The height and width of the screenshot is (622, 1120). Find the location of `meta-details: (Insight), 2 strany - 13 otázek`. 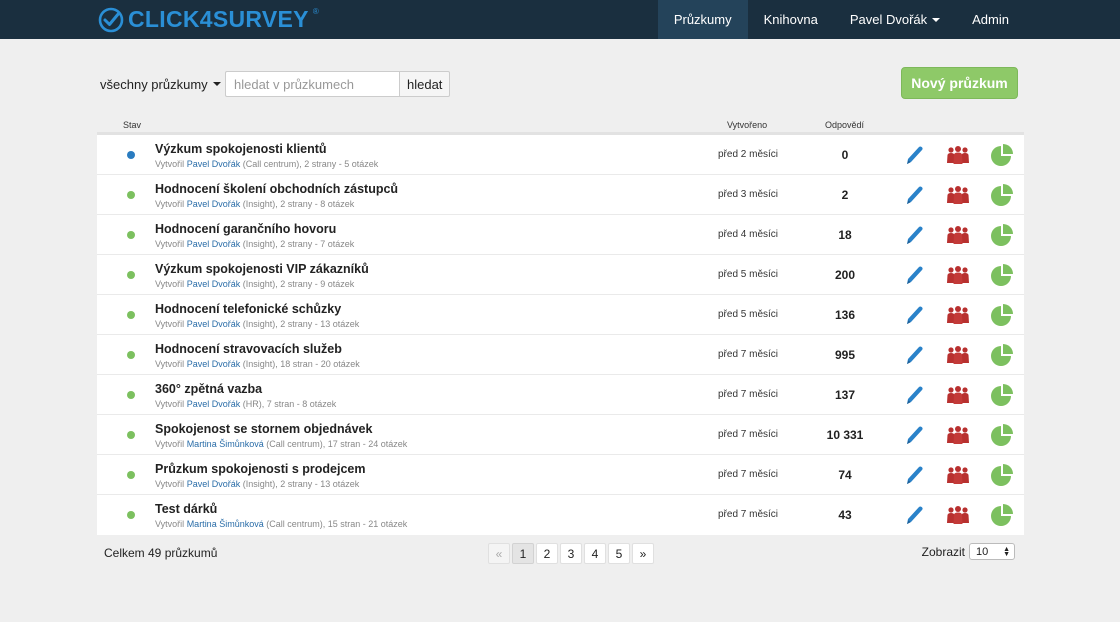

meta-details: (Insight), 2 strany - 13 otázek is located at coordinates (301, 484).